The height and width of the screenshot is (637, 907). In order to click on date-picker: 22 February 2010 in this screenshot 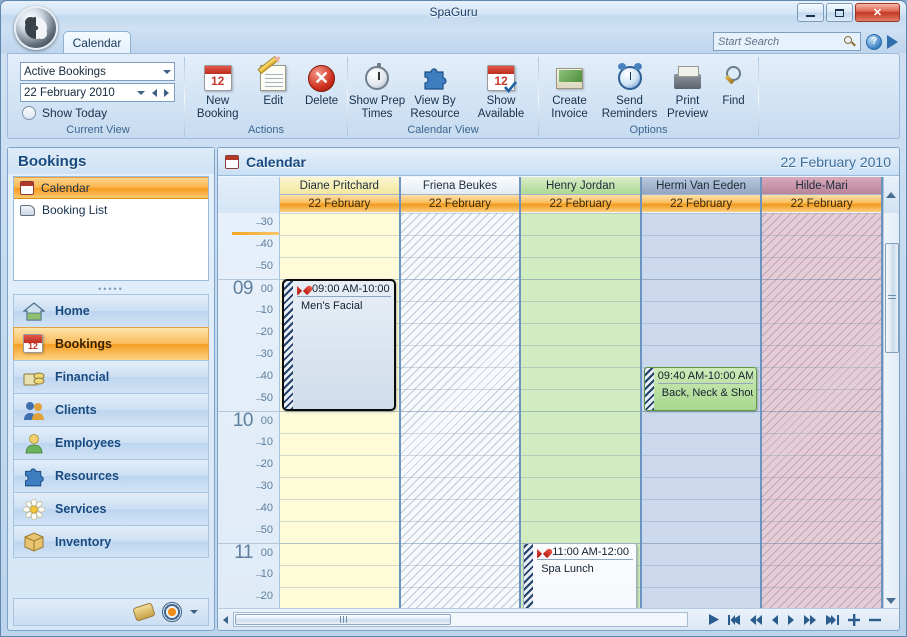, I will do `click(97, 92)`.